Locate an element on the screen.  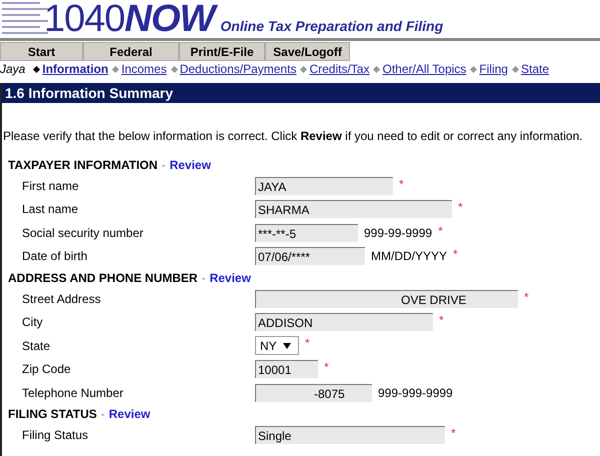
input-field: -8075 is located at coordinates (313, 393).